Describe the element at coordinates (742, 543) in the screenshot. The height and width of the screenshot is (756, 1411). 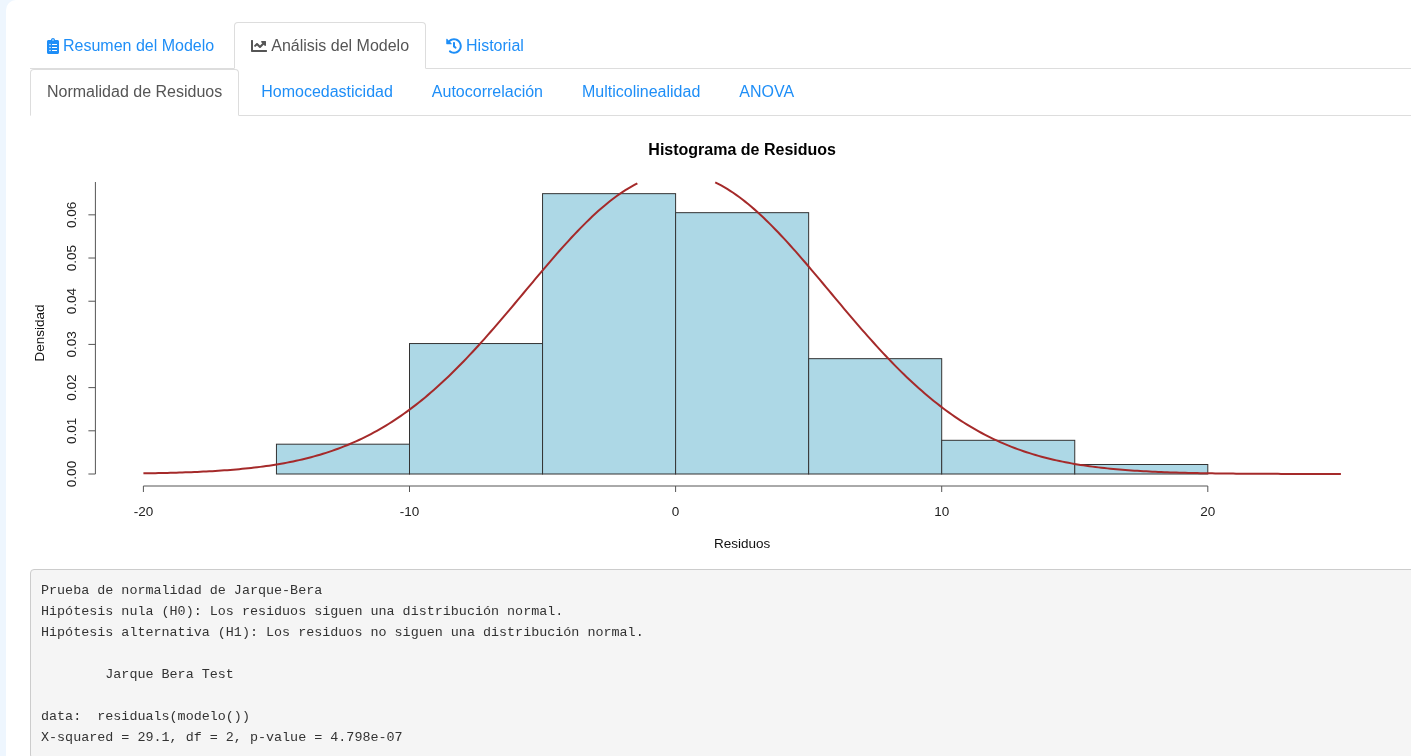
I see `x-axis-label: Residuos` at that location.